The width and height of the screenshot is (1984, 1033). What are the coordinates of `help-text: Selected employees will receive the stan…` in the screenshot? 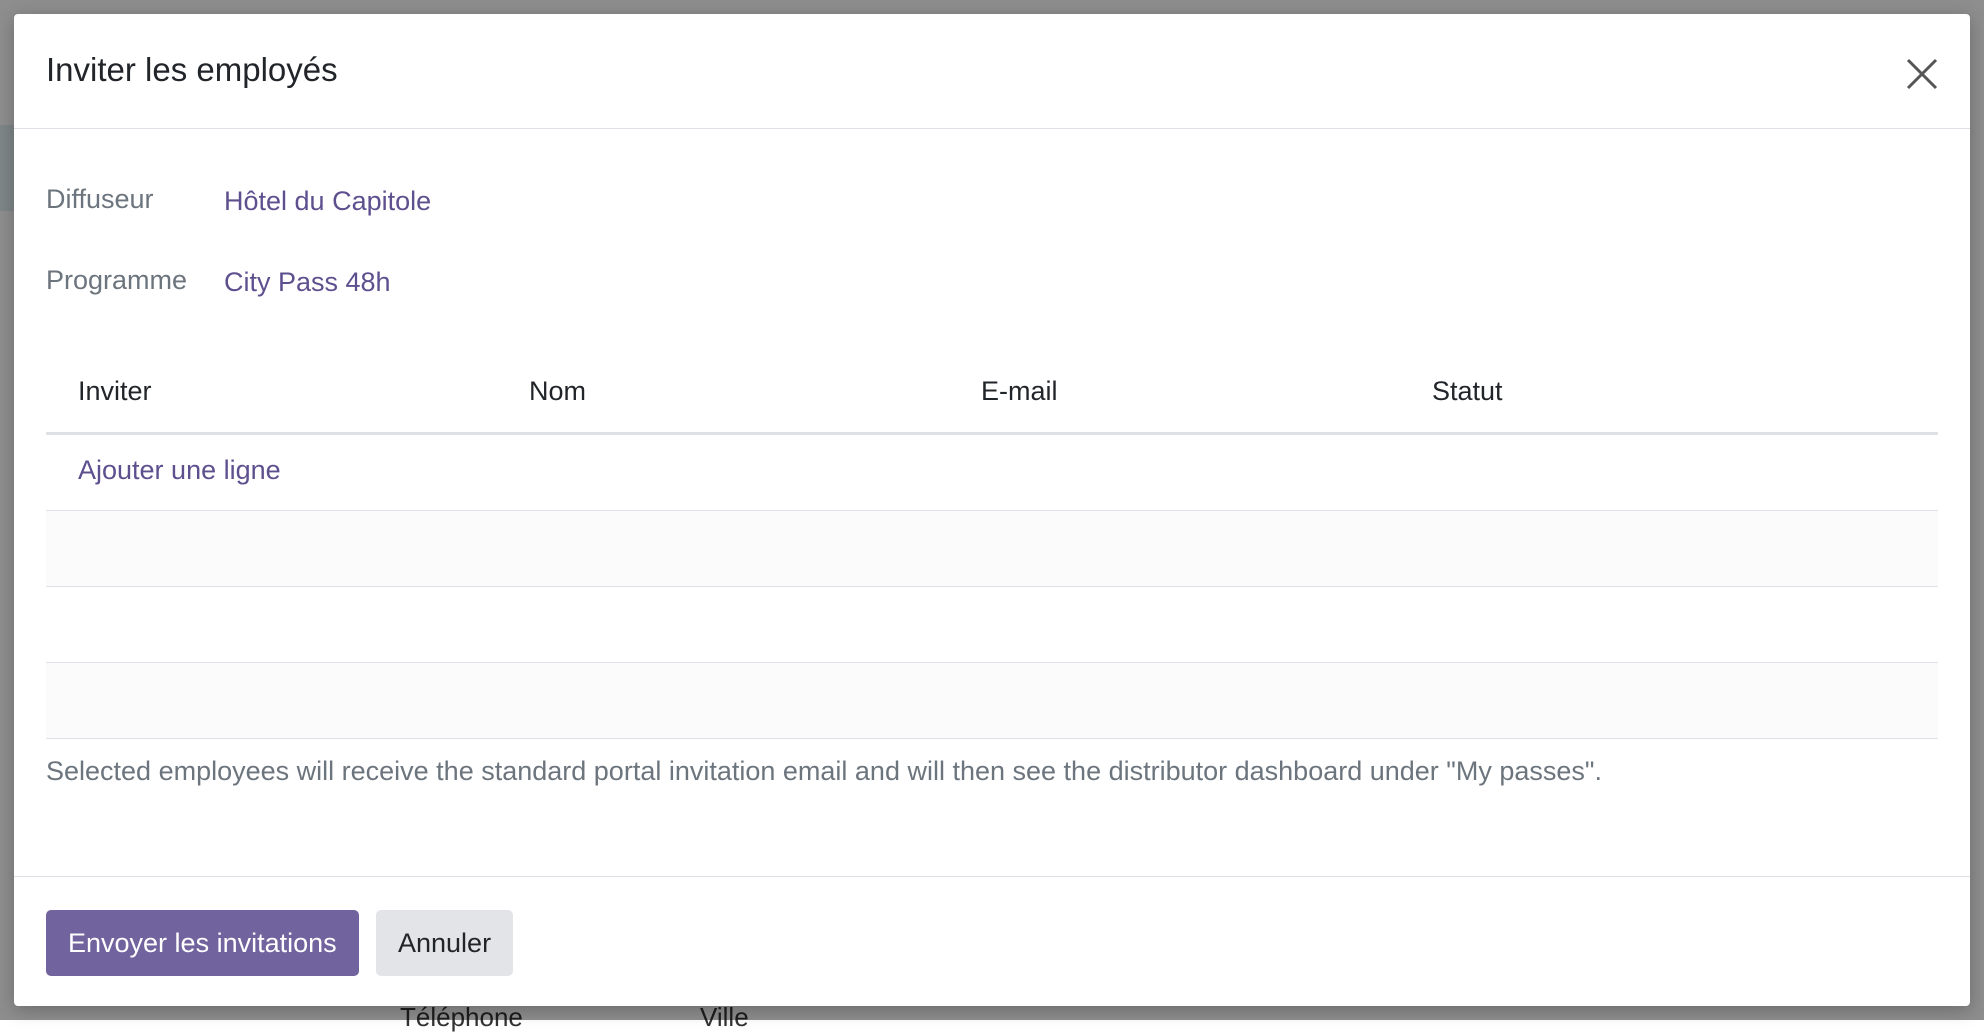 It's located at (824, 771).